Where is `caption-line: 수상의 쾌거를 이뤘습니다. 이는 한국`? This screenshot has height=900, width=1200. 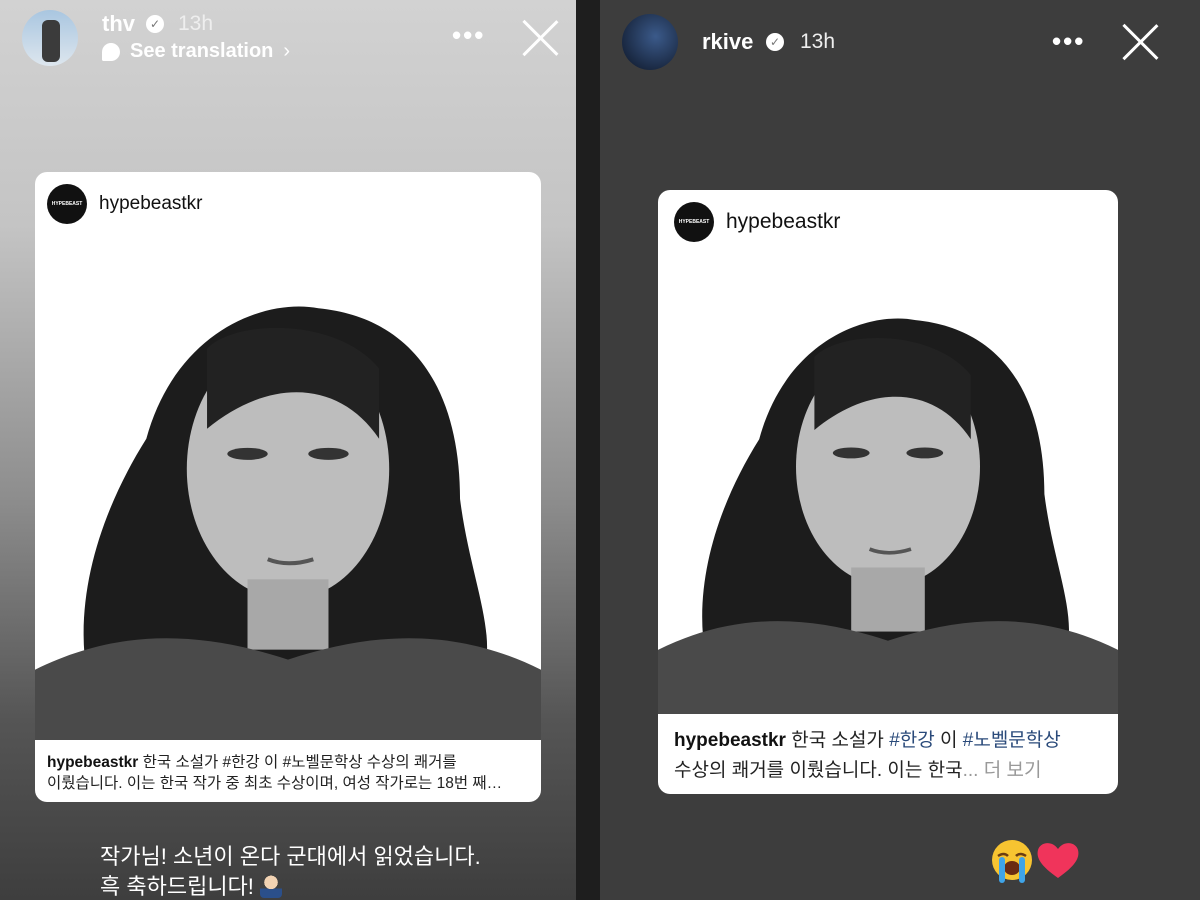 caption-line: 수상의 쾌거를 이뤘습니다. 이는 한국 is located at coordinates (818, 770).